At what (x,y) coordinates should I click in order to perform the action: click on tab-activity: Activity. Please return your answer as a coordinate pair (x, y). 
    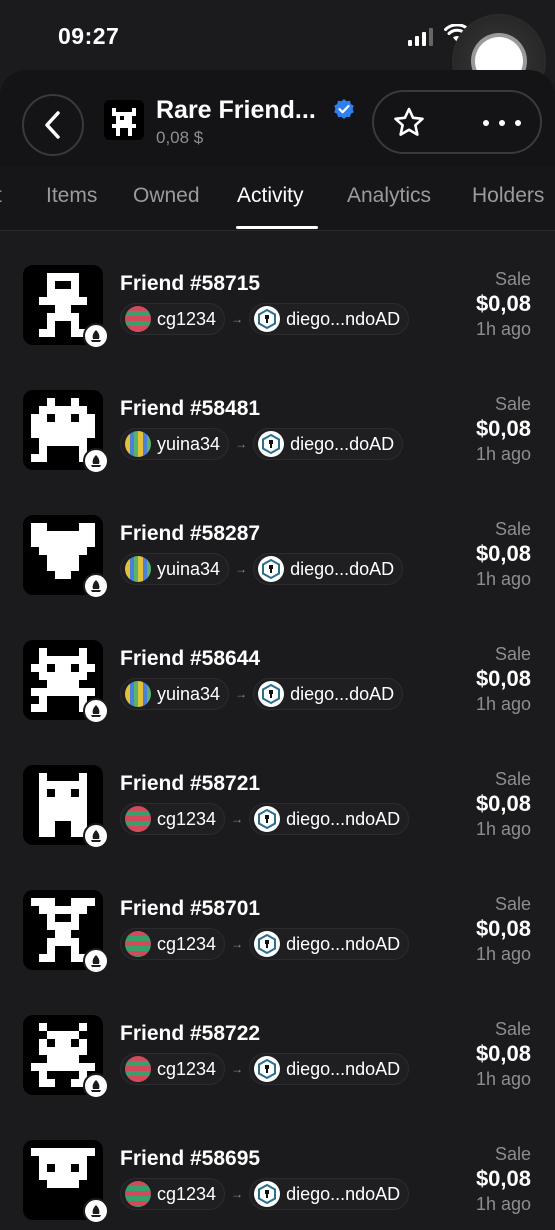
    Looking at the image, I should click on (270, 196).